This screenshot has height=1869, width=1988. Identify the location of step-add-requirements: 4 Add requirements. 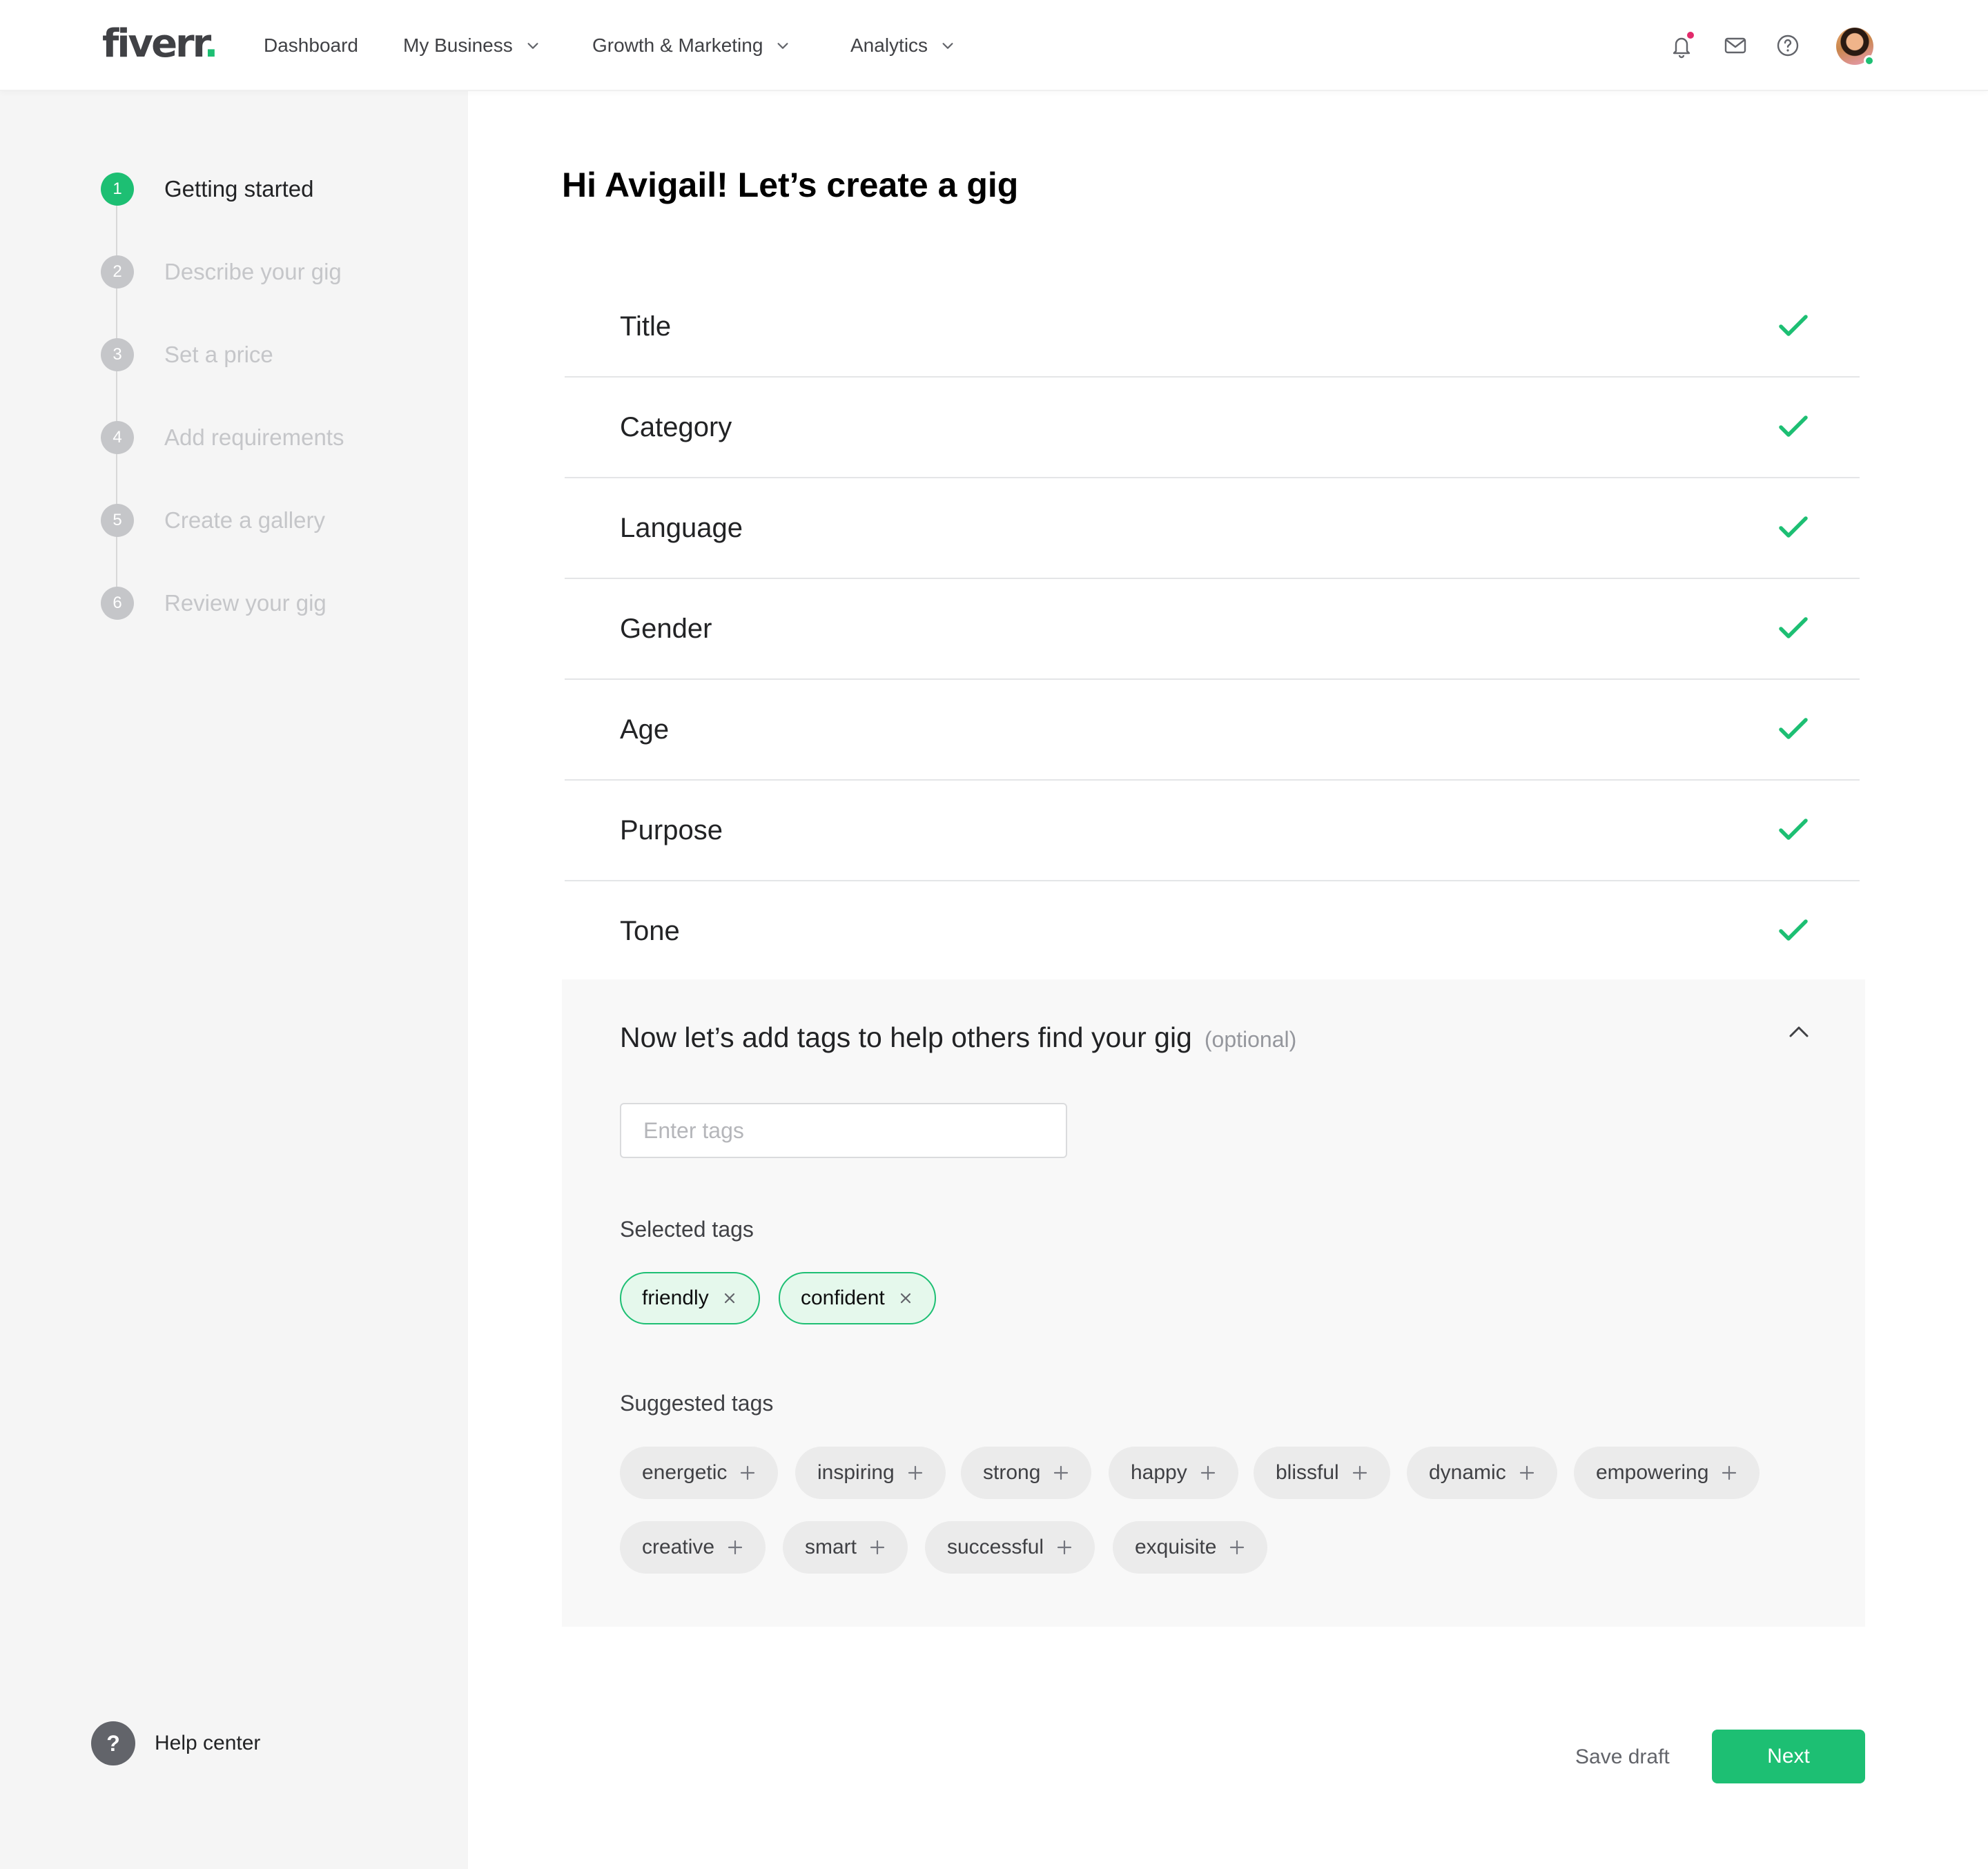
(222, 437).